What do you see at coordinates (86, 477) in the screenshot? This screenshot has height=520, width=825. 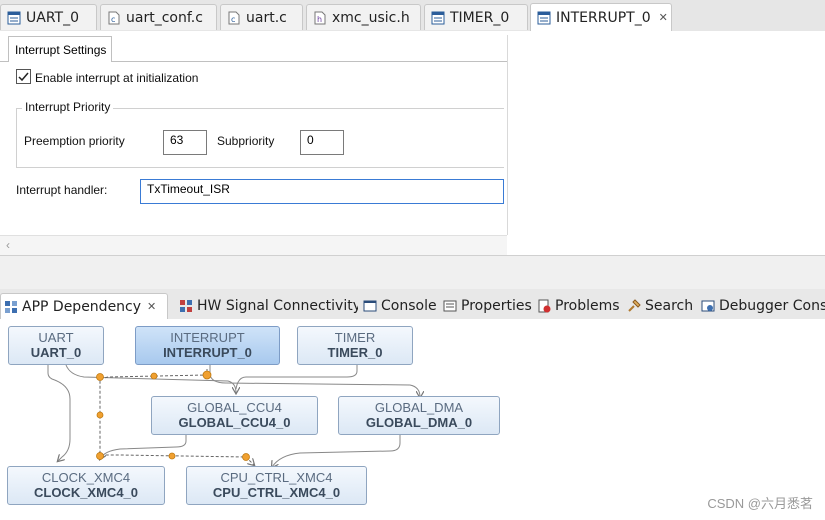 I see `node-type: CLOCK_XMC4` at bounding box center [86, 477].